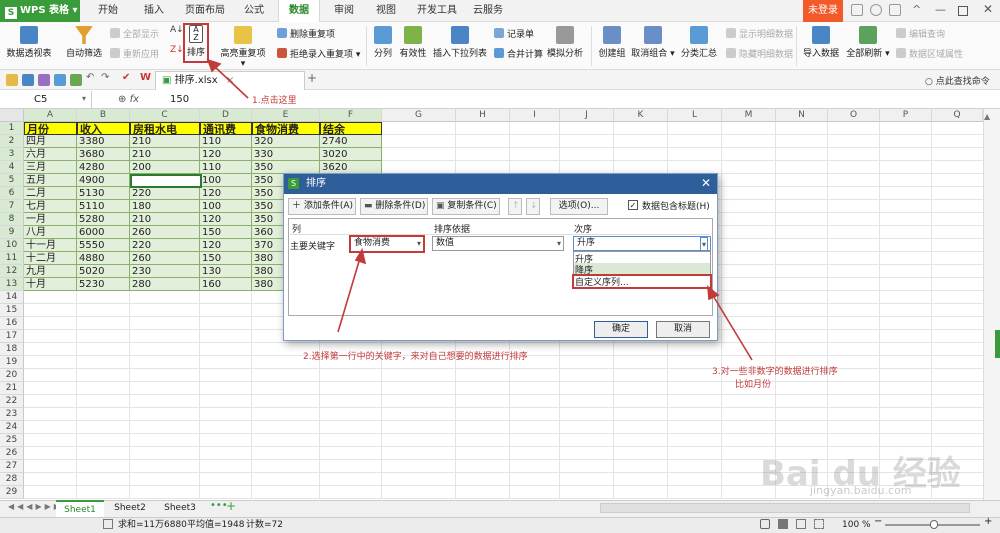  Describe the element at coordinates (80, 508) in the screenshot. I see `sheet-tab-1: Sheet1` at that location.